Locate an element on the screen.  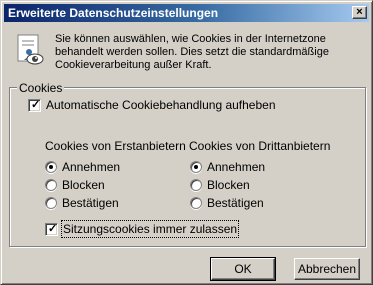
third-party-prompt-label: Bestätigen is located at coordinates (235, 203).